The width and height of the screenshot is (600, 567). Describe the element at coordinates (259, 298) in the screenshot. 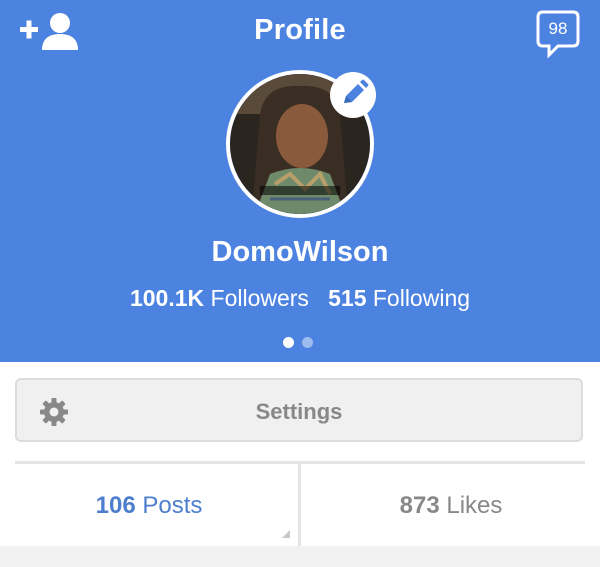

I see `followers-label: Followers` at that location.